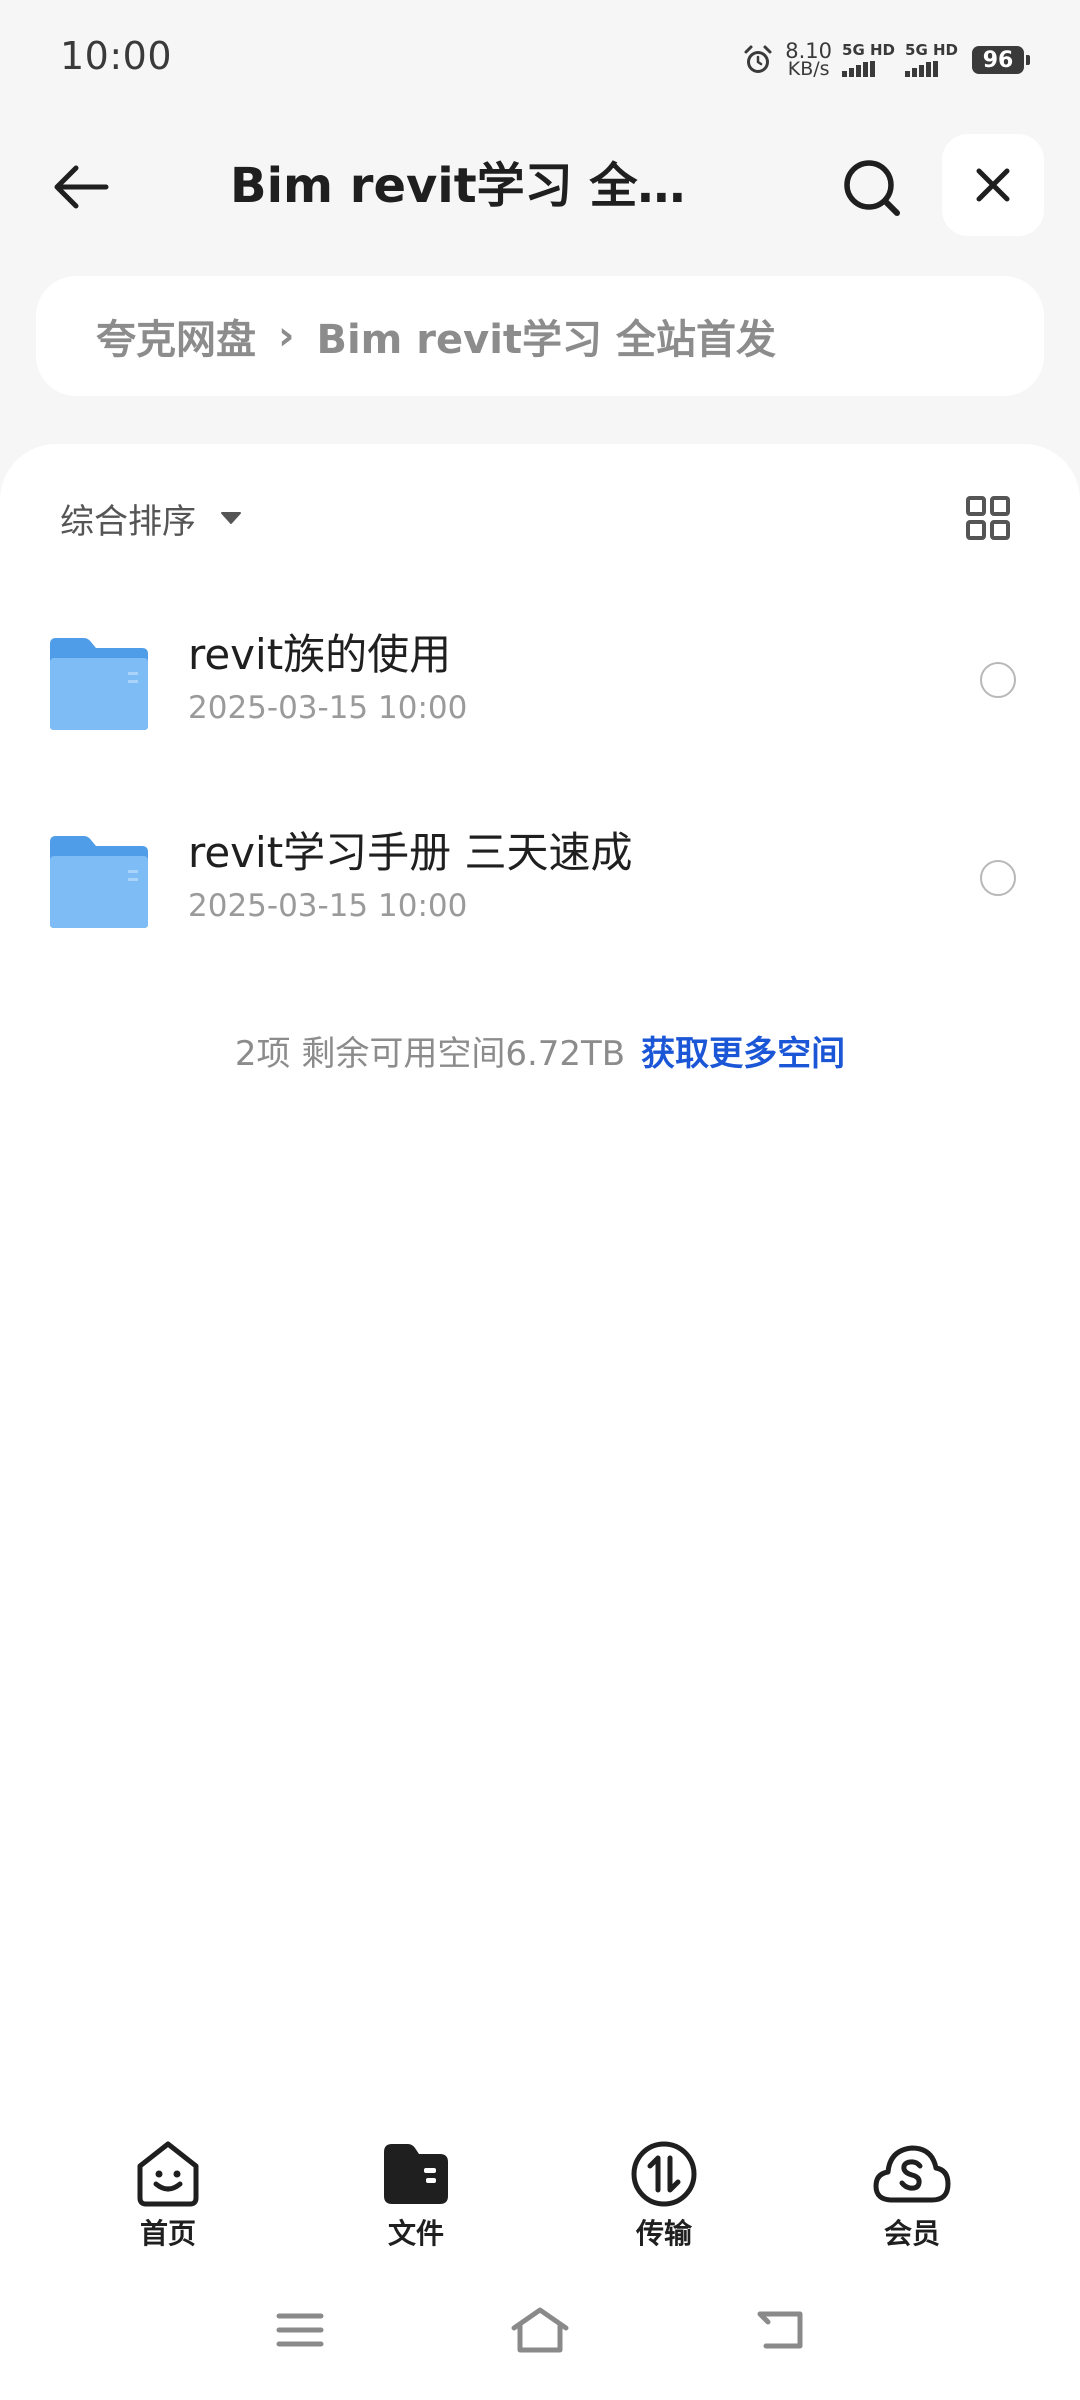 The width and height of the screenshot is (1080, 2400). I want to click on back-nav-button, so click(780, 2330).